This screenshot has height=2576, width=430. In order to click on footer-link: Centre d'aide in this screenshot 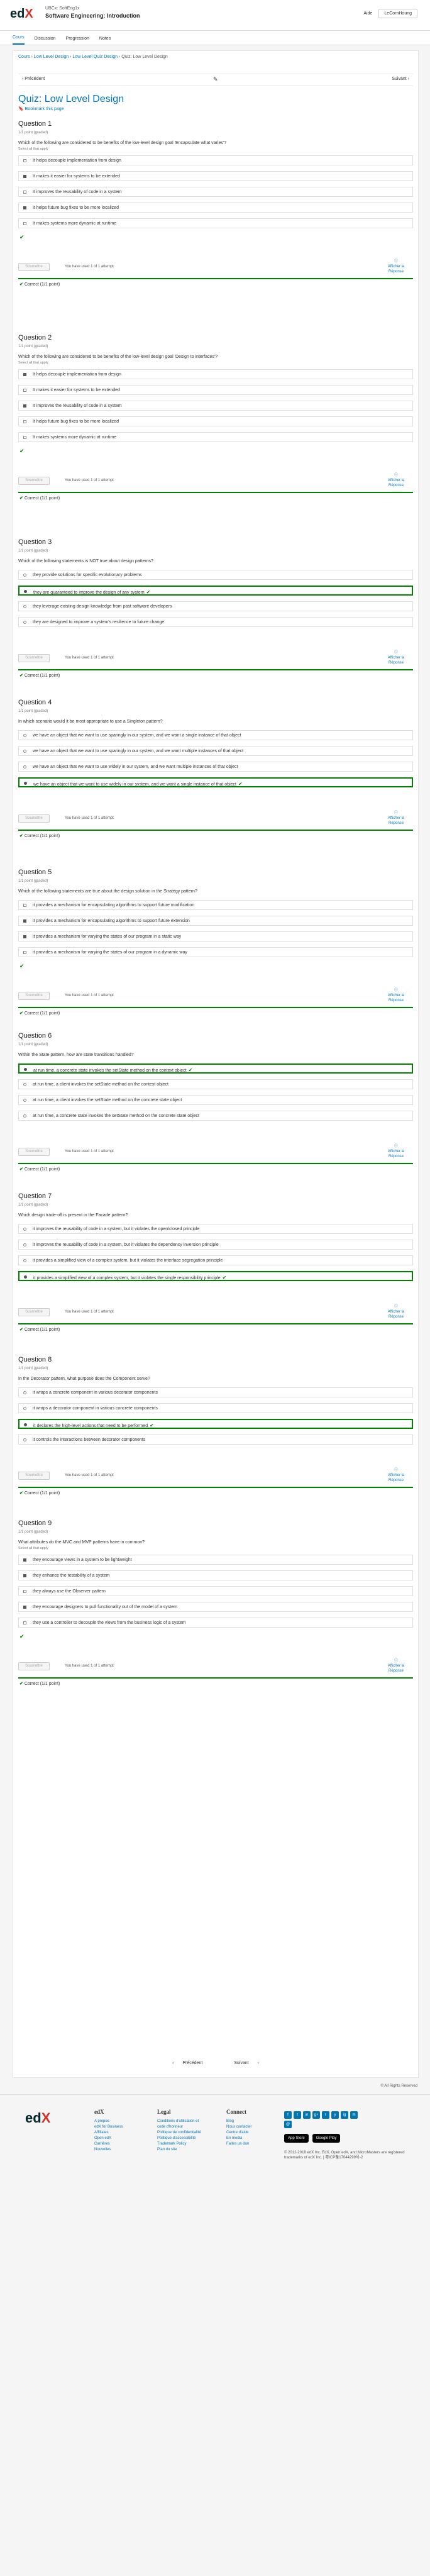, I will do `click(238, 2133)`.